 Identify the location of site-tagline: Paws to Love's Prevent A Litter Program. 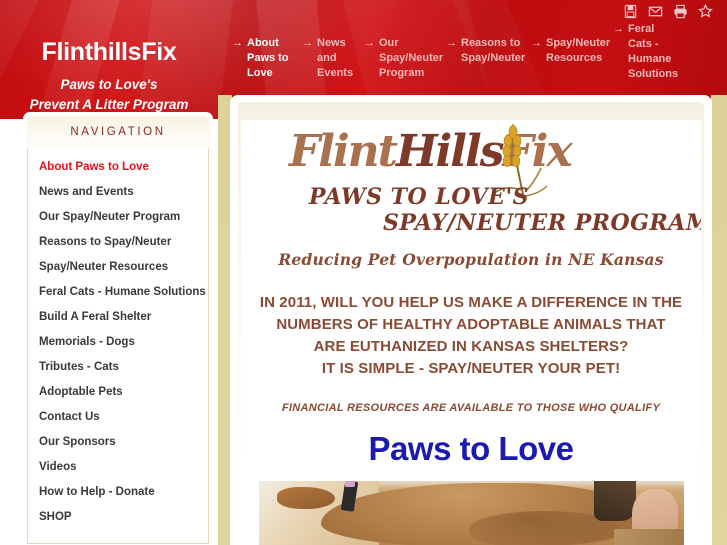
(109, 94).